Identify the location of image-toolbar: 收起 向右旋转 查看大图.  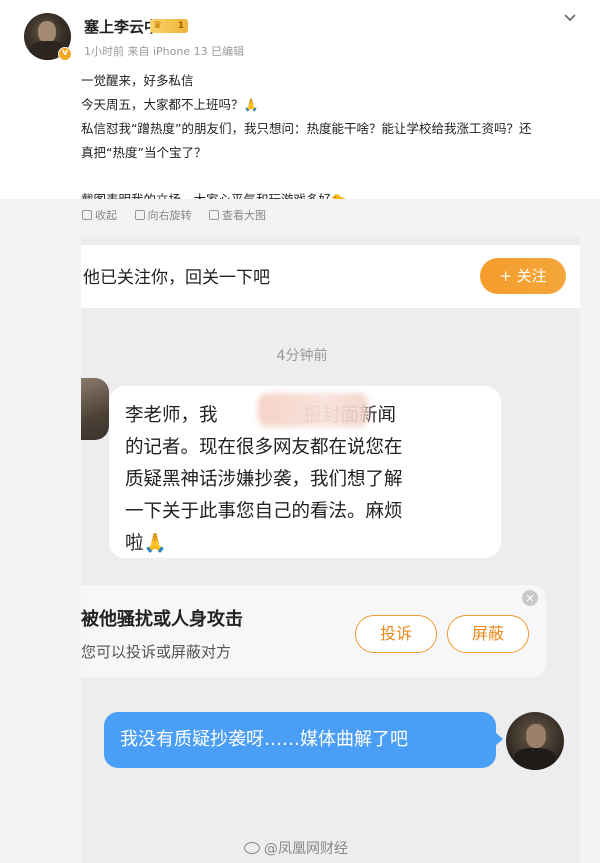
(181, 215).